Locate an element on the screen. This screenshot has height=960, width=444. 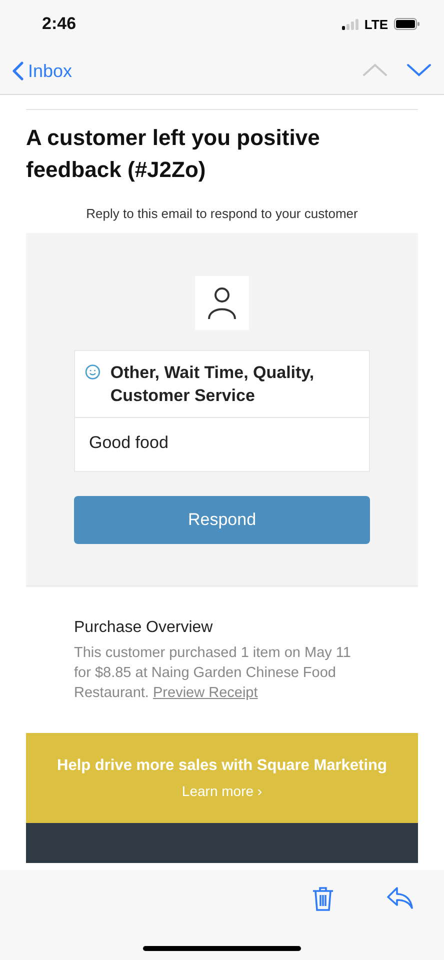
purchase-heading: Purchase Overview is located at coordinates (144, 628).